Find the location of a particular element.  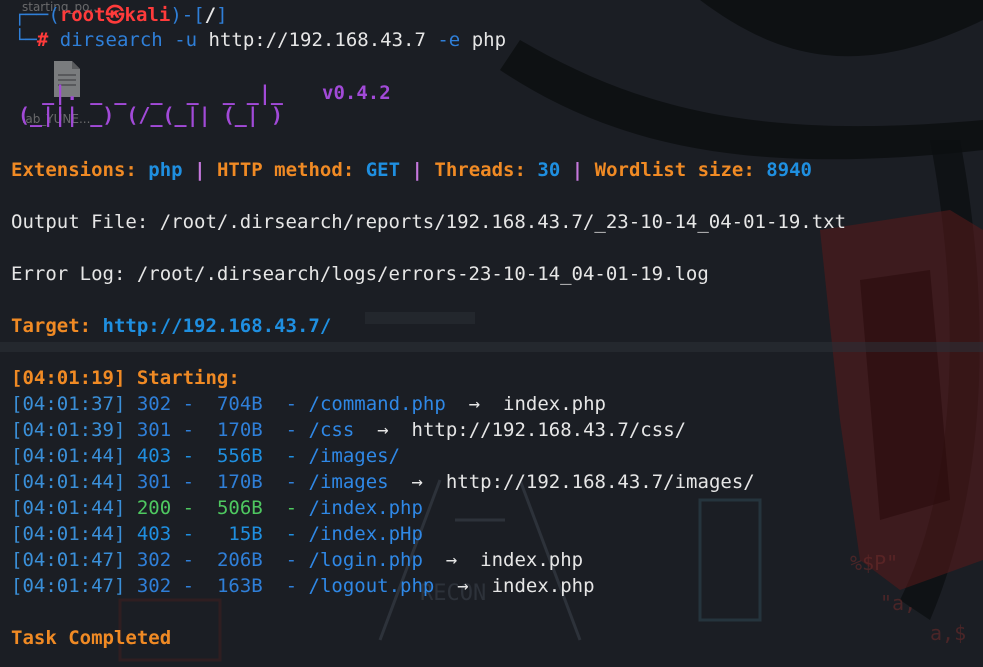

result-row: [04:01:44] 200 - 506B - /index.php is located at coordinates (496, 508).